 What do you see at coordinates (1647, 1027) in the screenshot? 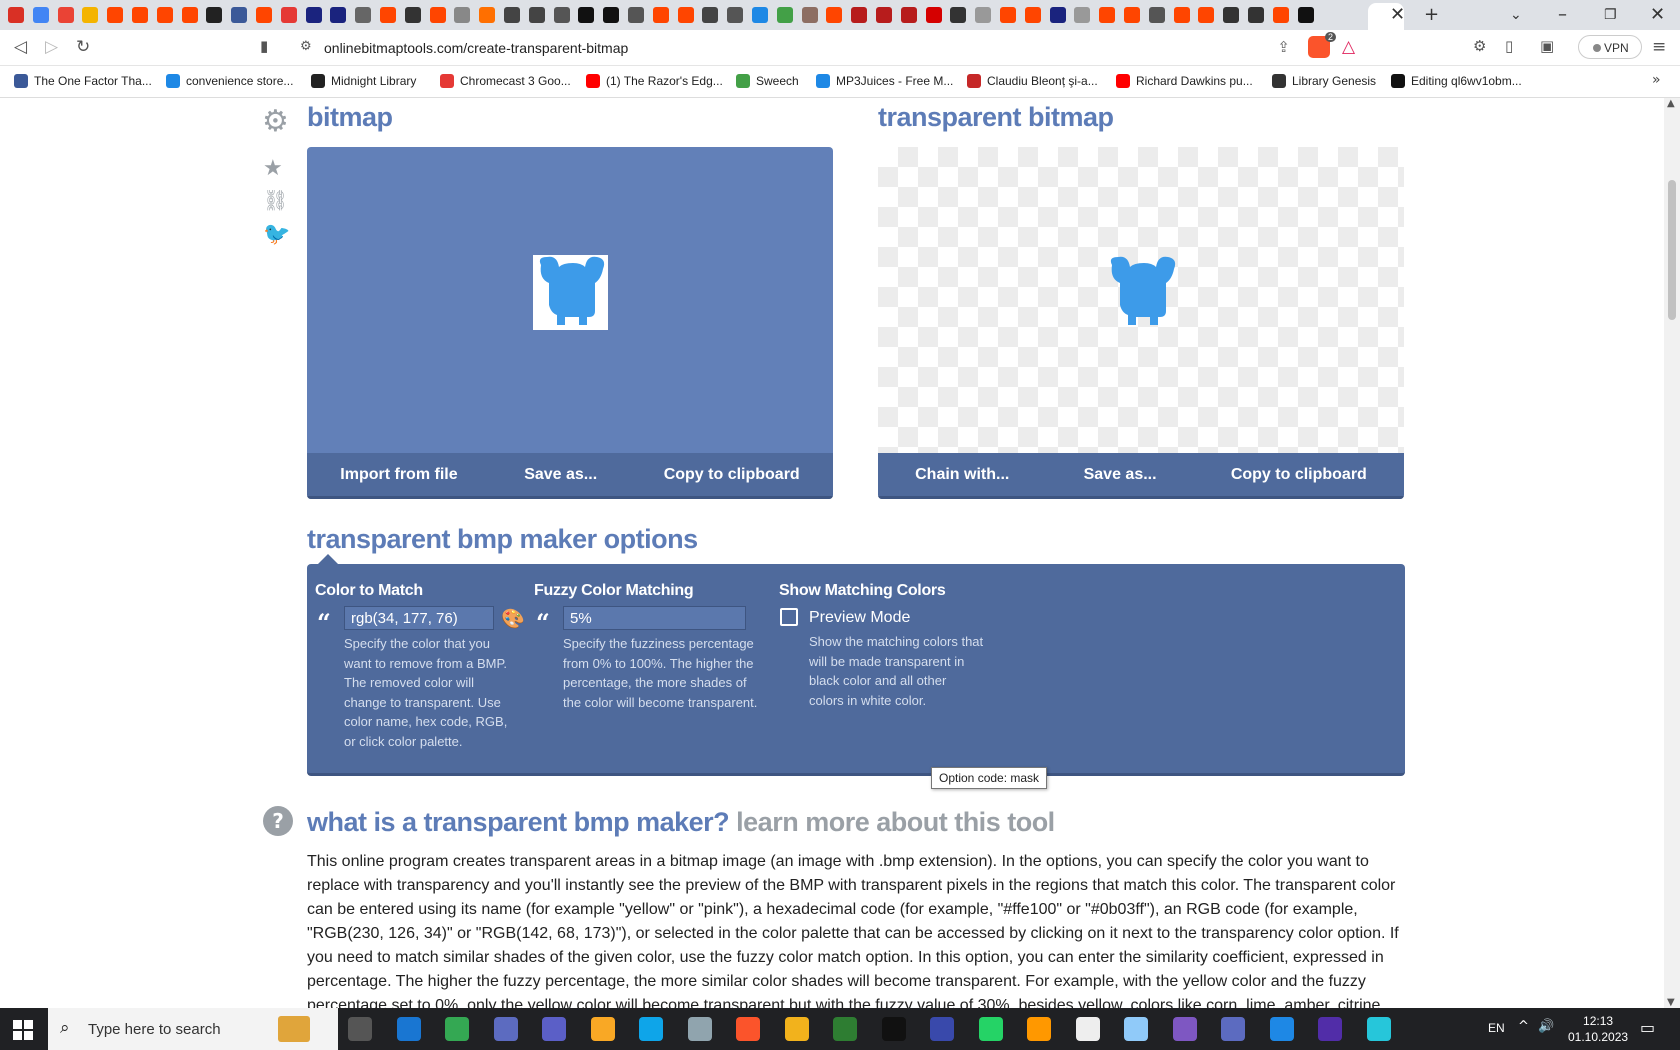
I see `notifications-icon: ▭` at bounding box center [1647, 1027].